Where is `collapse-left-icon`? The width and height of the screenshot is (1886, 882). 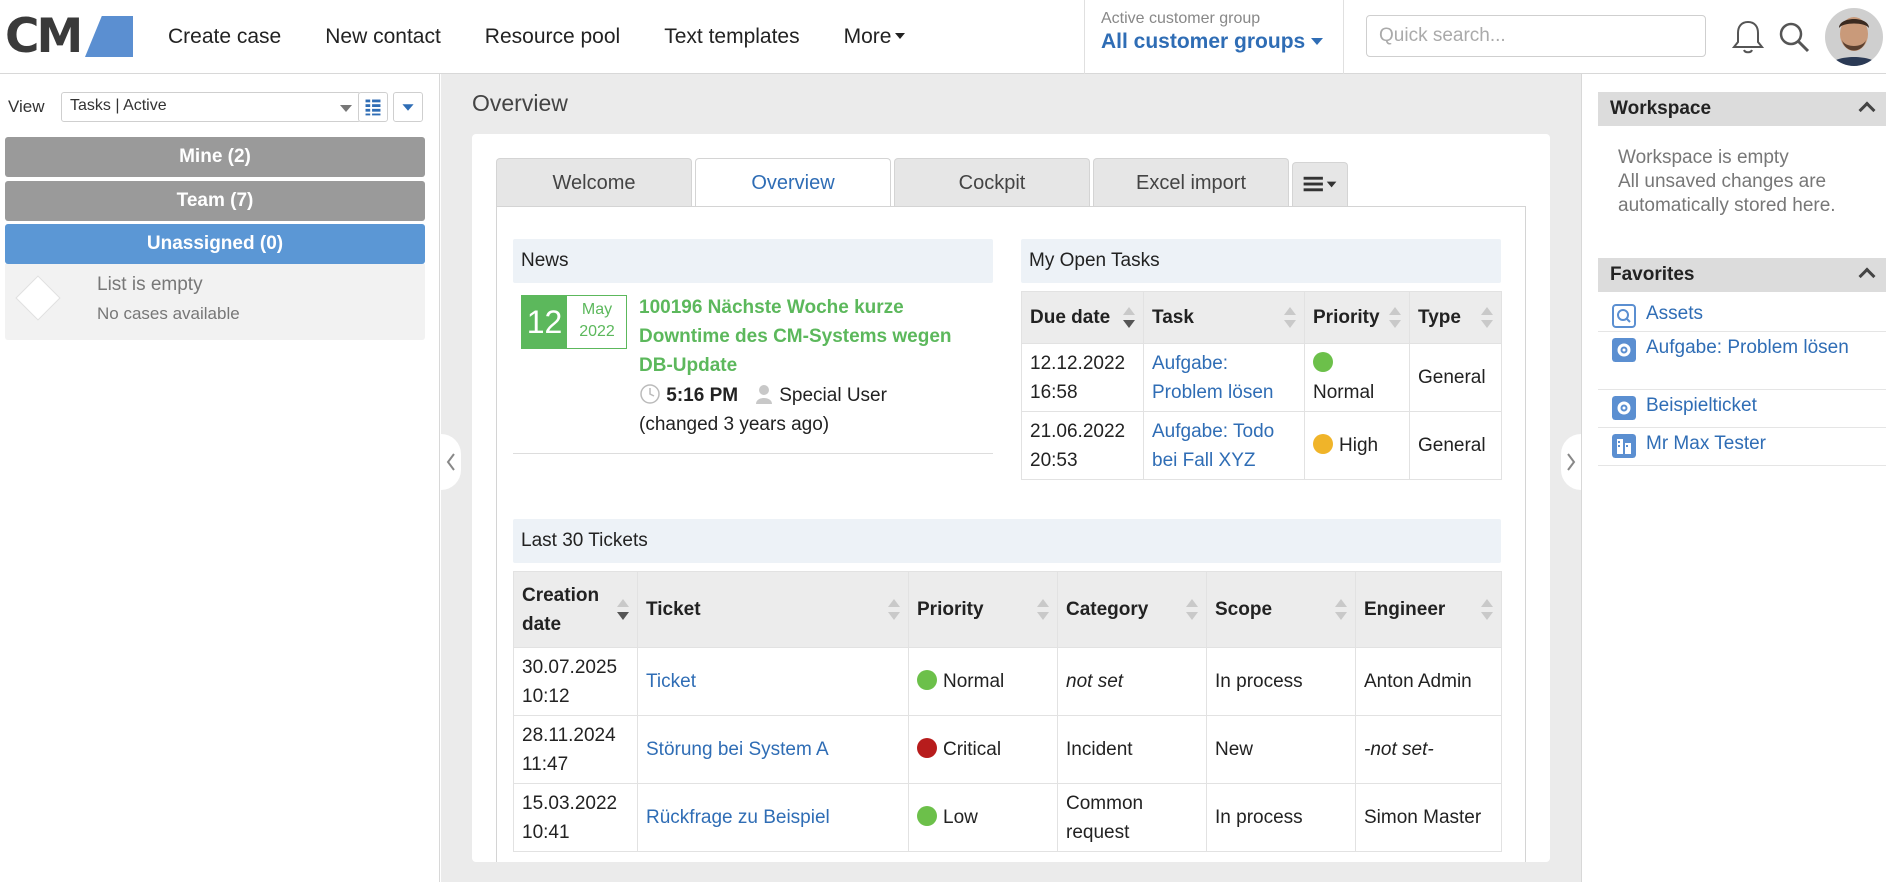
collapse-left-icon is located at coordinates (451, 462).